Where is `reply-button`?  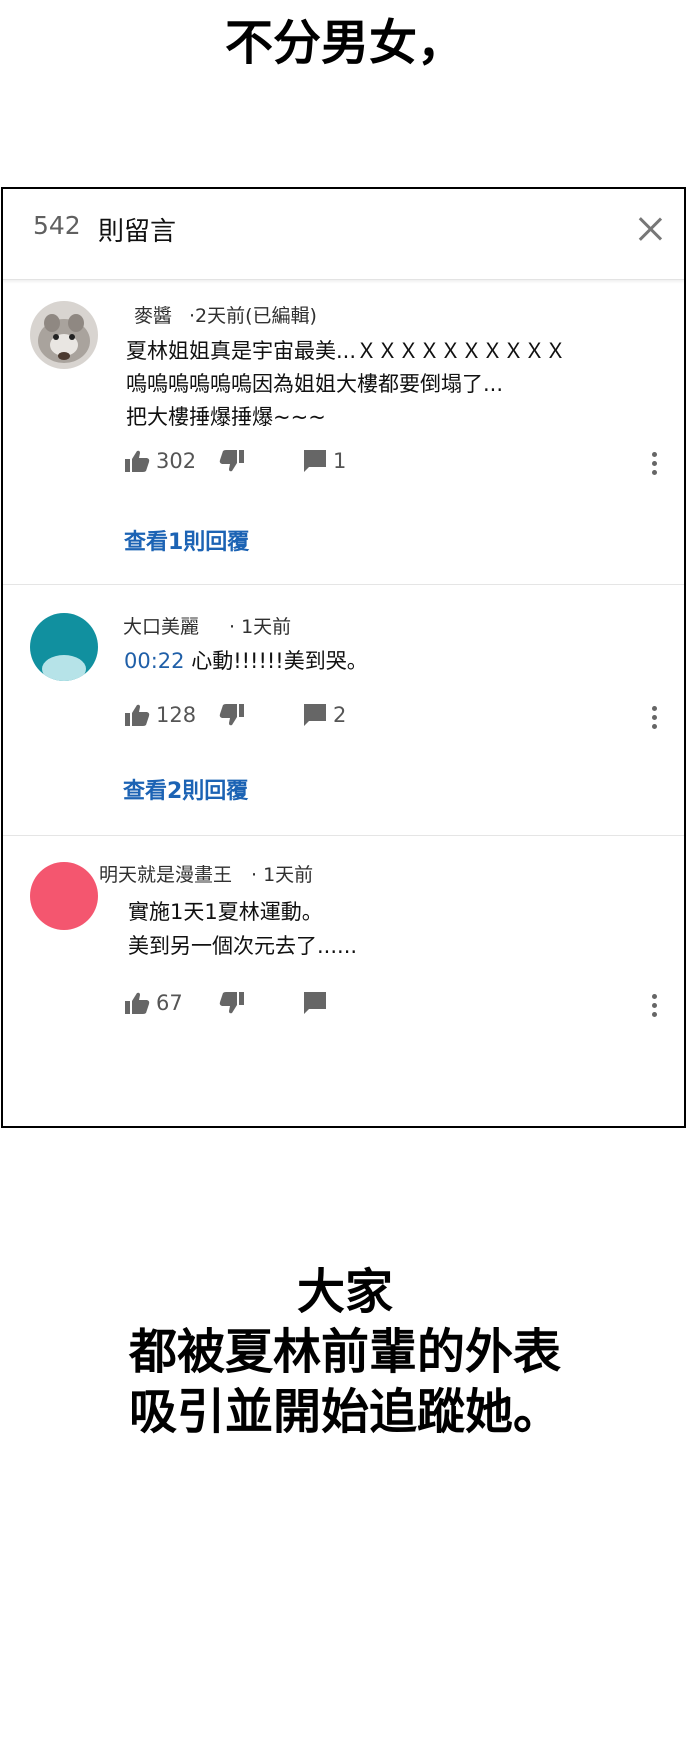 reply-button is located at coordinates (315, 1003).